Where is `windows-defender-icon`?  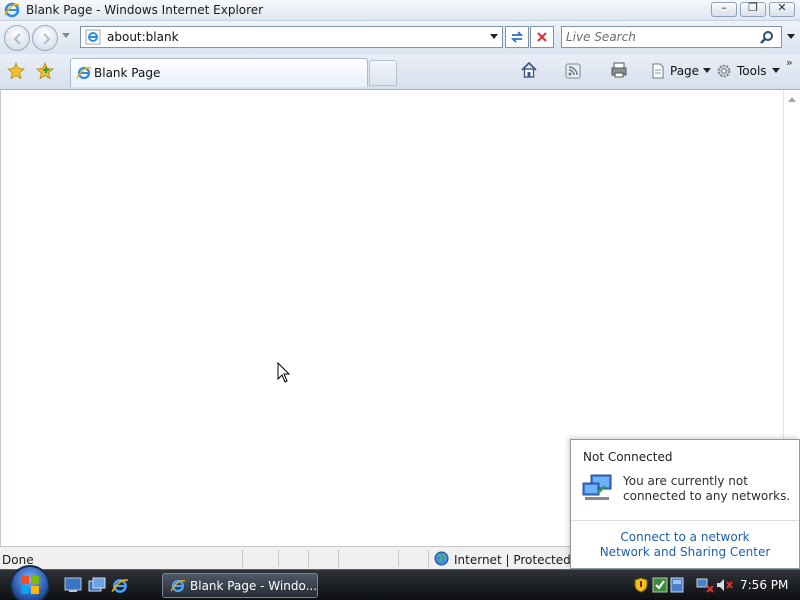
windows-defender-icon is located at coordinates (660, 585).